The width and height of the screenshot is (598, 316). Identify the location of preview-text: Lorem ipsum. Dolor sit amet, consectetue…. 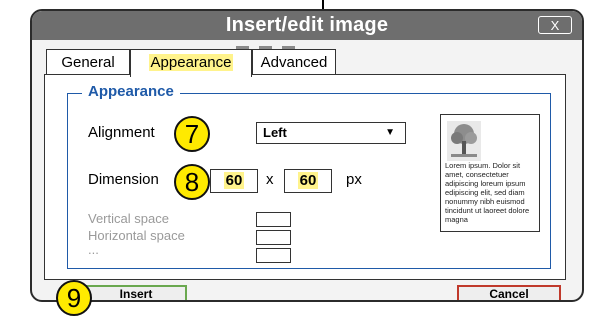
(487, 192).